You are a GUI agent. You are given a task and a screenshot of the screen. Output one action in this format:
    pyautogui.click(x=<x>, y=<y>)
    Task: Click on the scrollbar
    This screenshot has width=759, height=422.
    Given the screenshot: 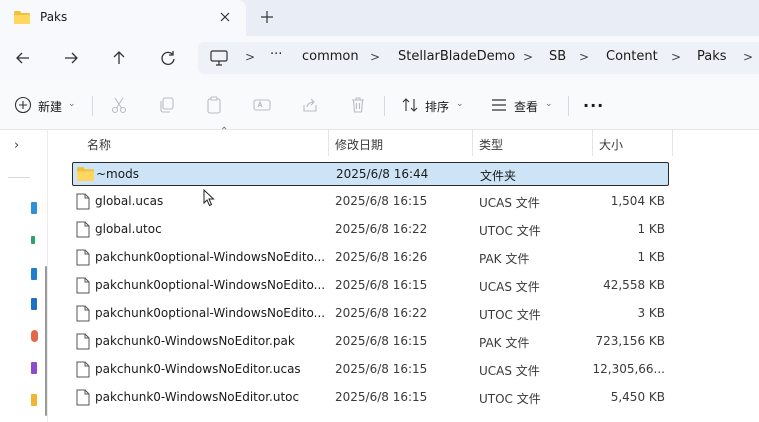 What is the action you would take?
    pyautogui.click(x=46, y=341)
    